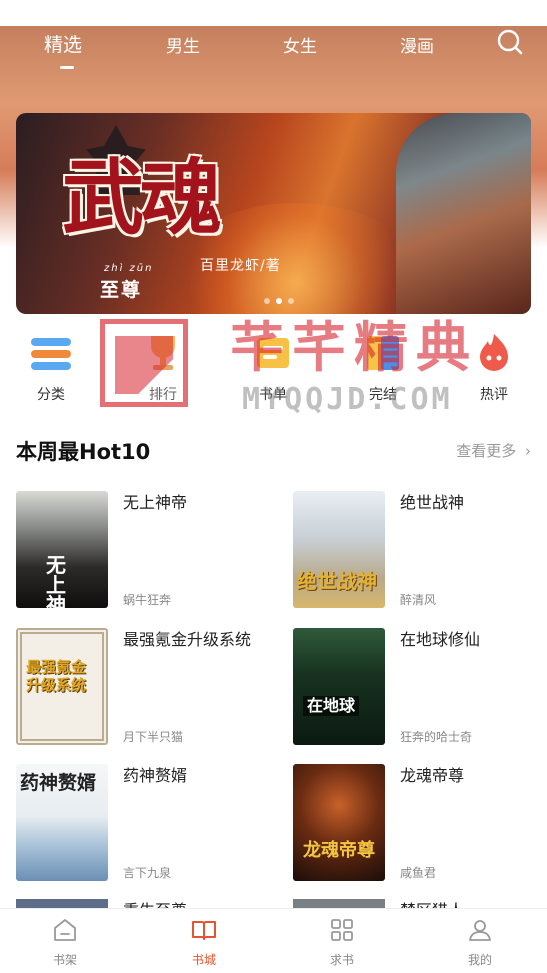 The width and height of the screenshot is (547, 973). What do you see at coordinates (51, 395) in the screenshot?
I see `shortcut-label: 分类` at bounding box center [51, 395].